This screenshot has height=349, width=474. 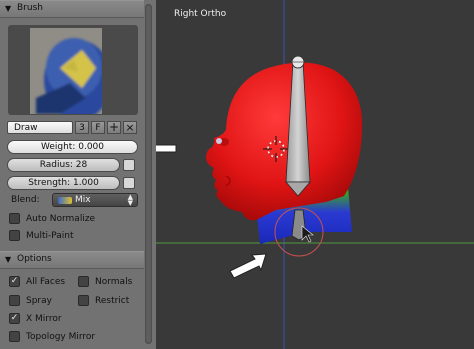 What do you see at coordinates (39, 301) in the screenshot?
I see `spray-label: Spray` at bounding box center [39, 301].